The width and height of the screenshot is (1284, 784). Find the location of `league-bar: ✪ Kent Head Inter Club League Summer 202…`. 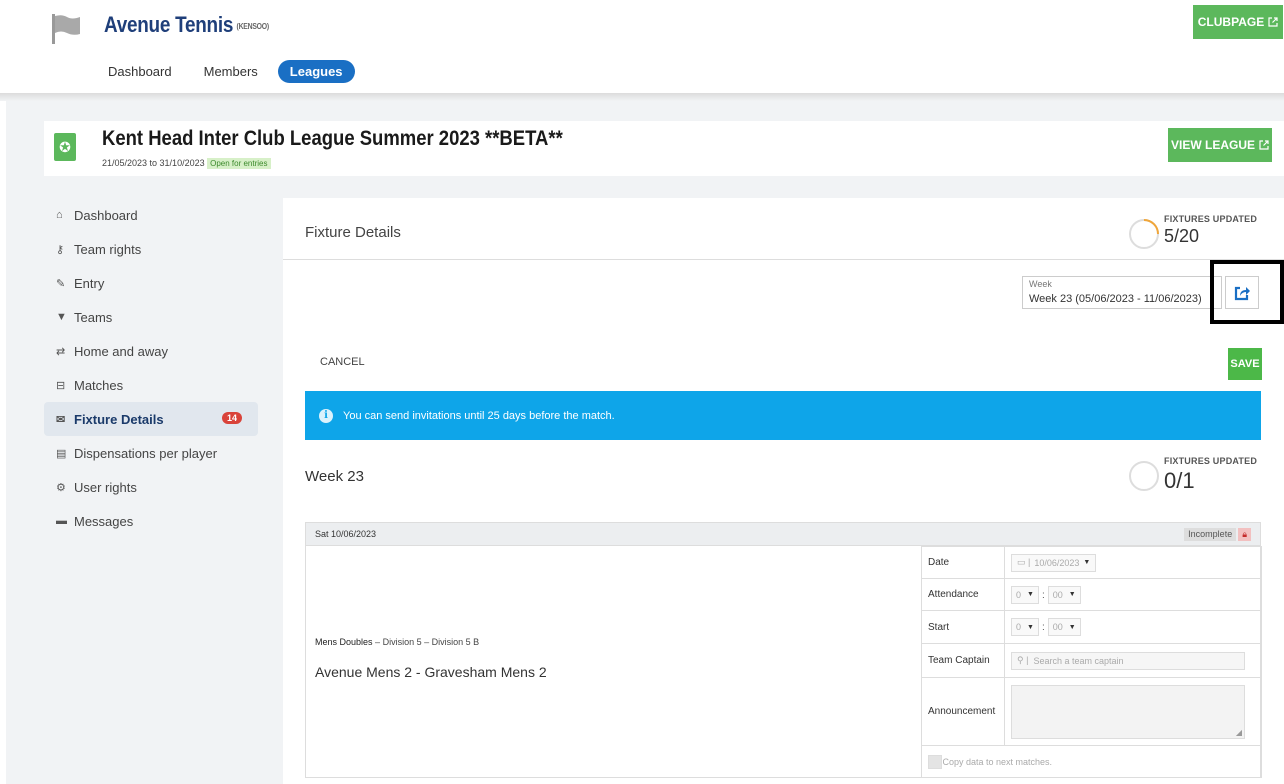

league-bar: ✪ Kent Head Inter Club League Summer 202… is located at coordinates (664, 148).